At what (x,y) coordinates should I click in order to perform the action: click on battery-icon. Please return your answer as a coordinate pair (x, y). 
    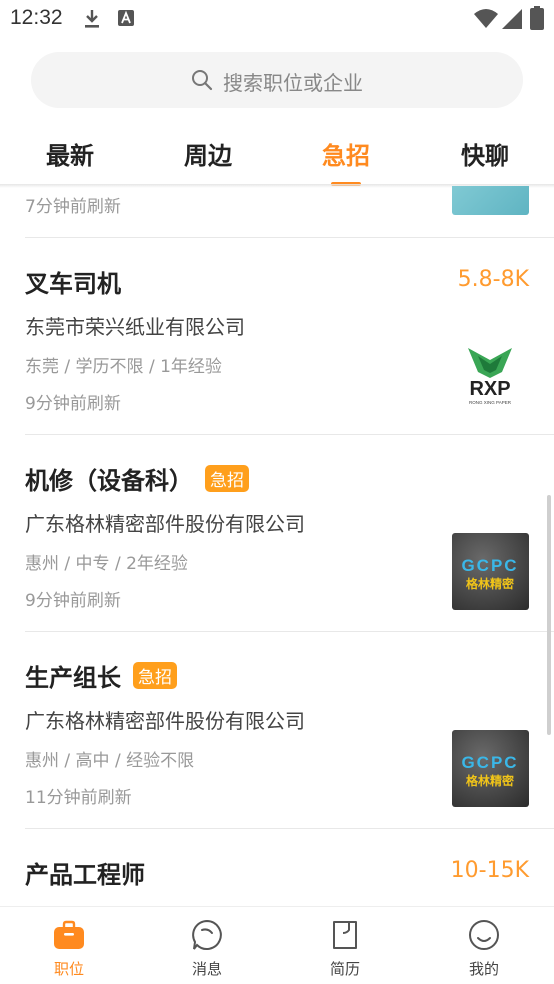
    Looking at the image, I should click on (537, 18).